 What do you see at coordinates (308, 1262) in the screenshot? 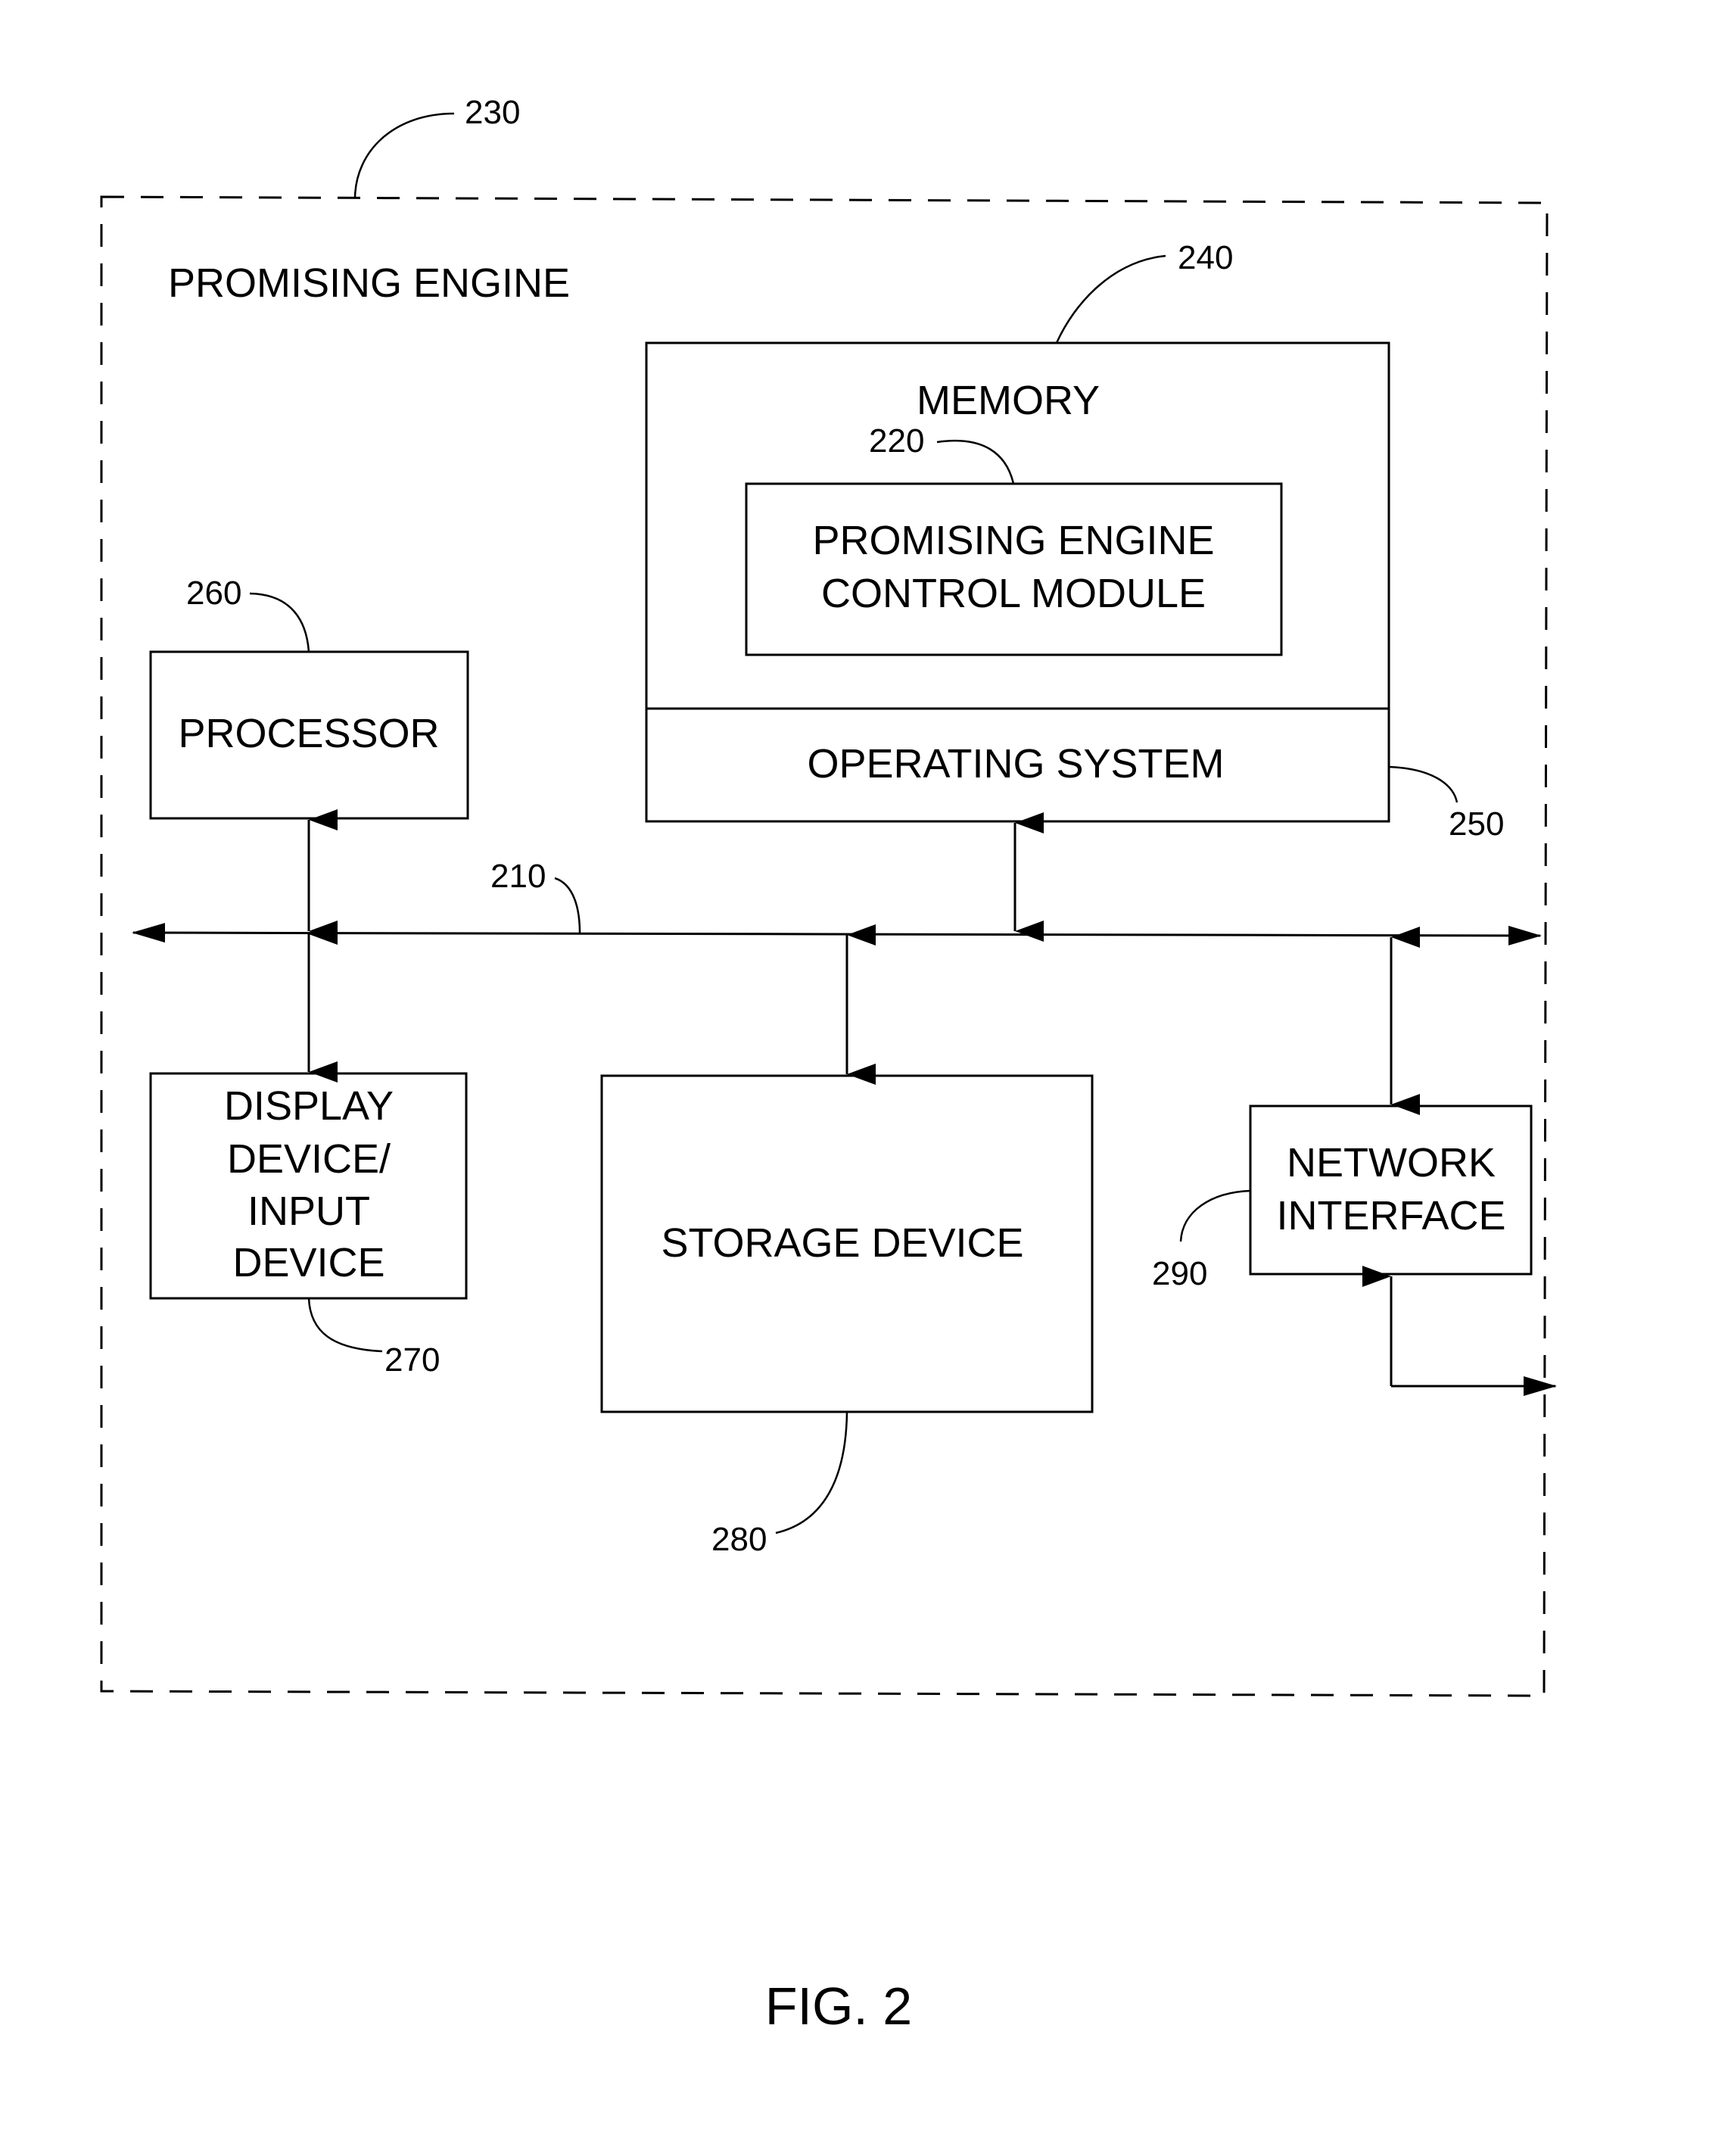
I see `display-line-4: DEVICE` at bounding box center [308, 1262].